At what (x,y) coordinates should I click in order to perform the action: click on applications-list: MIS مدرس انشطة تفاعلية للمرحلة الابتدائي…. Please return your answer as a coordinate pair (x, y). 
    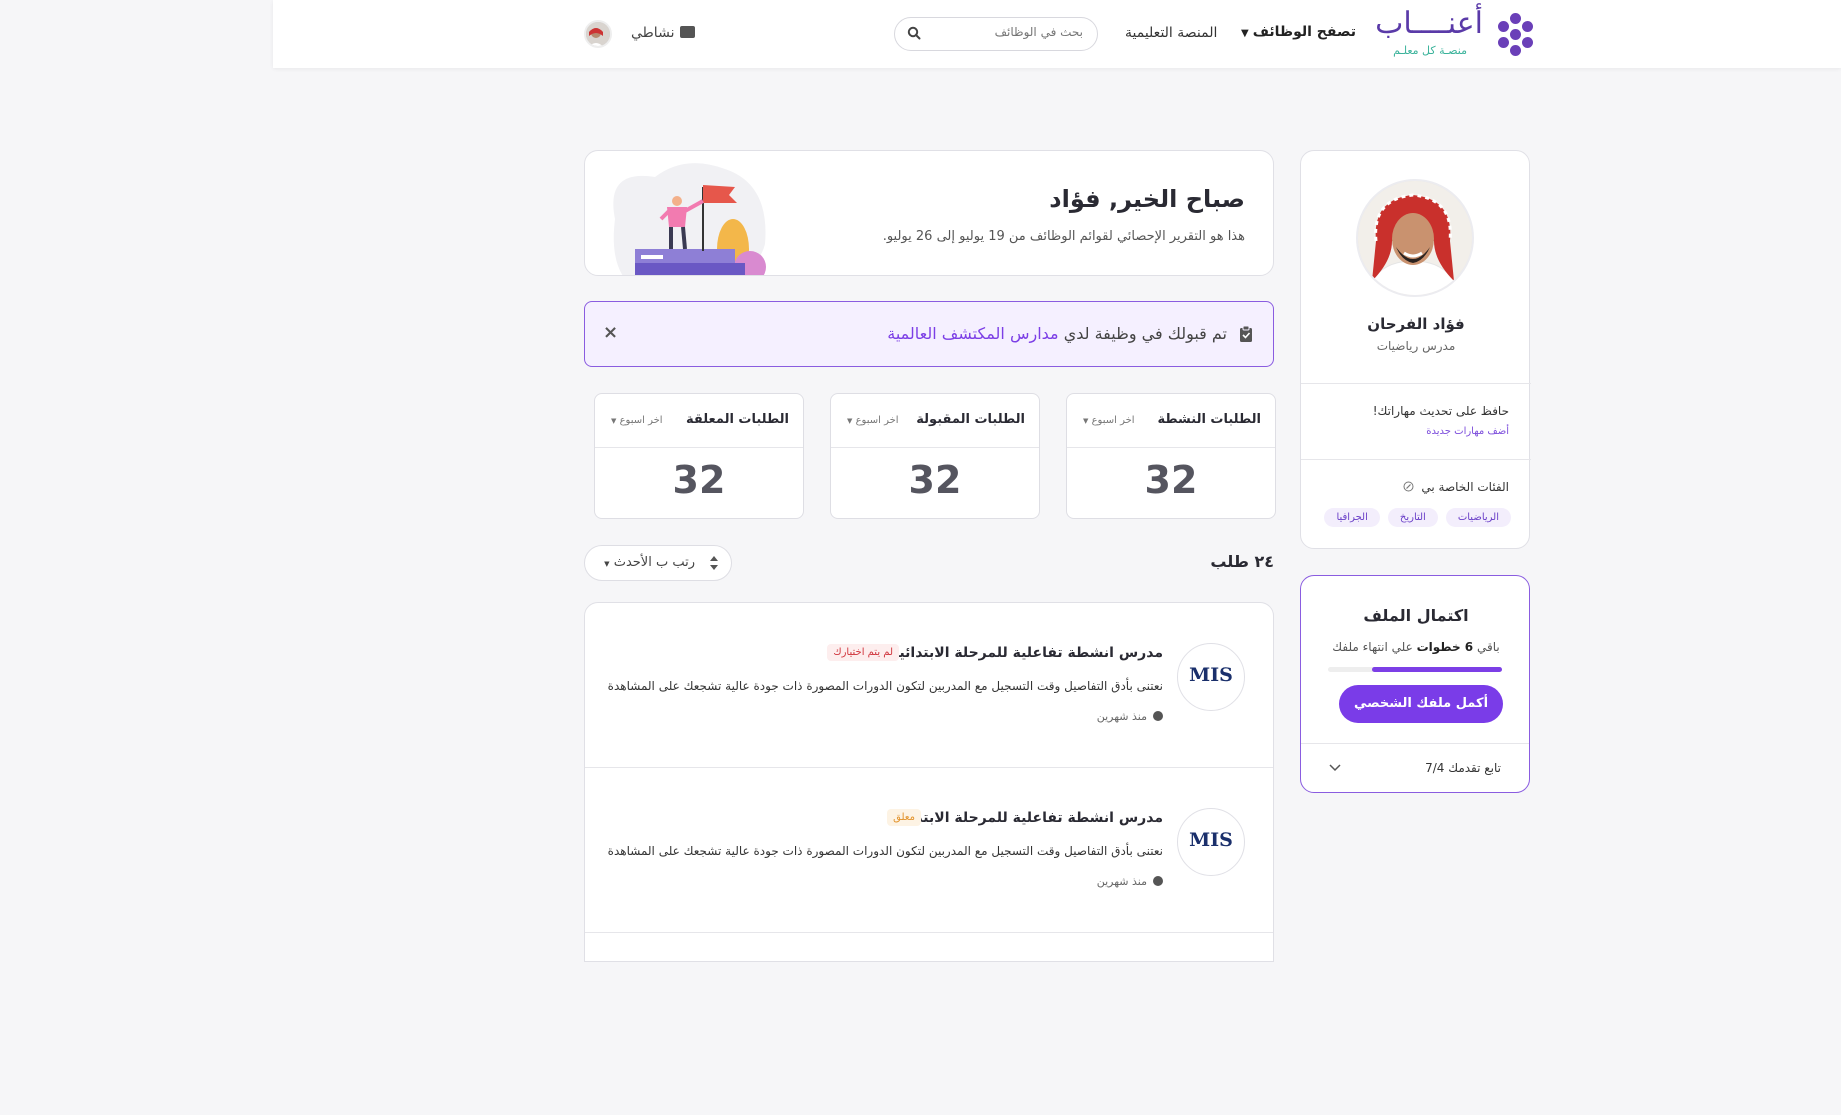
    Looking at the image, I should click on (929, 782).